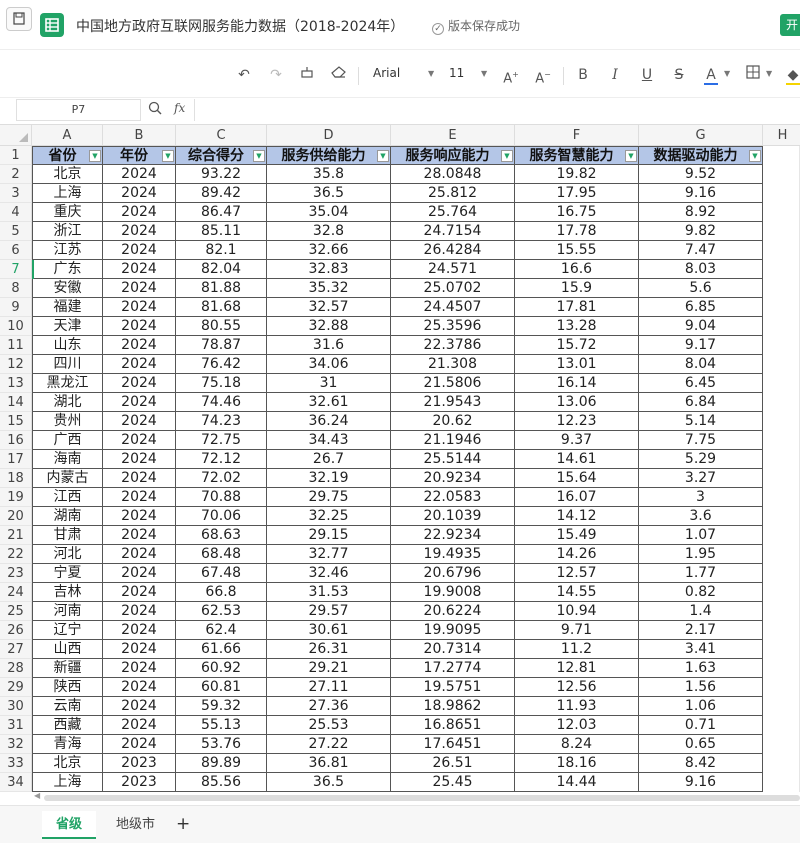 This screenshot has height=843, width=800. I want to click on data-cell: 72.12, so click(221, 459).